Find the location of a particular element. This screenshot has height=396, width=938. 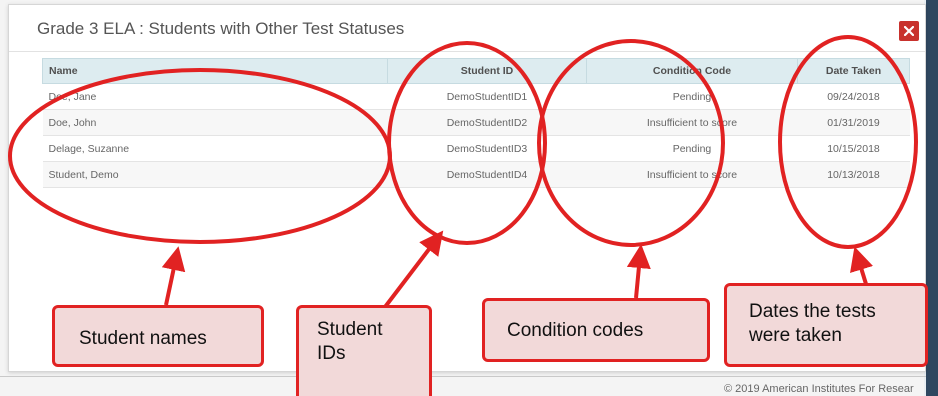

callout-text: Condition codes is located at coordinates (575, 330).